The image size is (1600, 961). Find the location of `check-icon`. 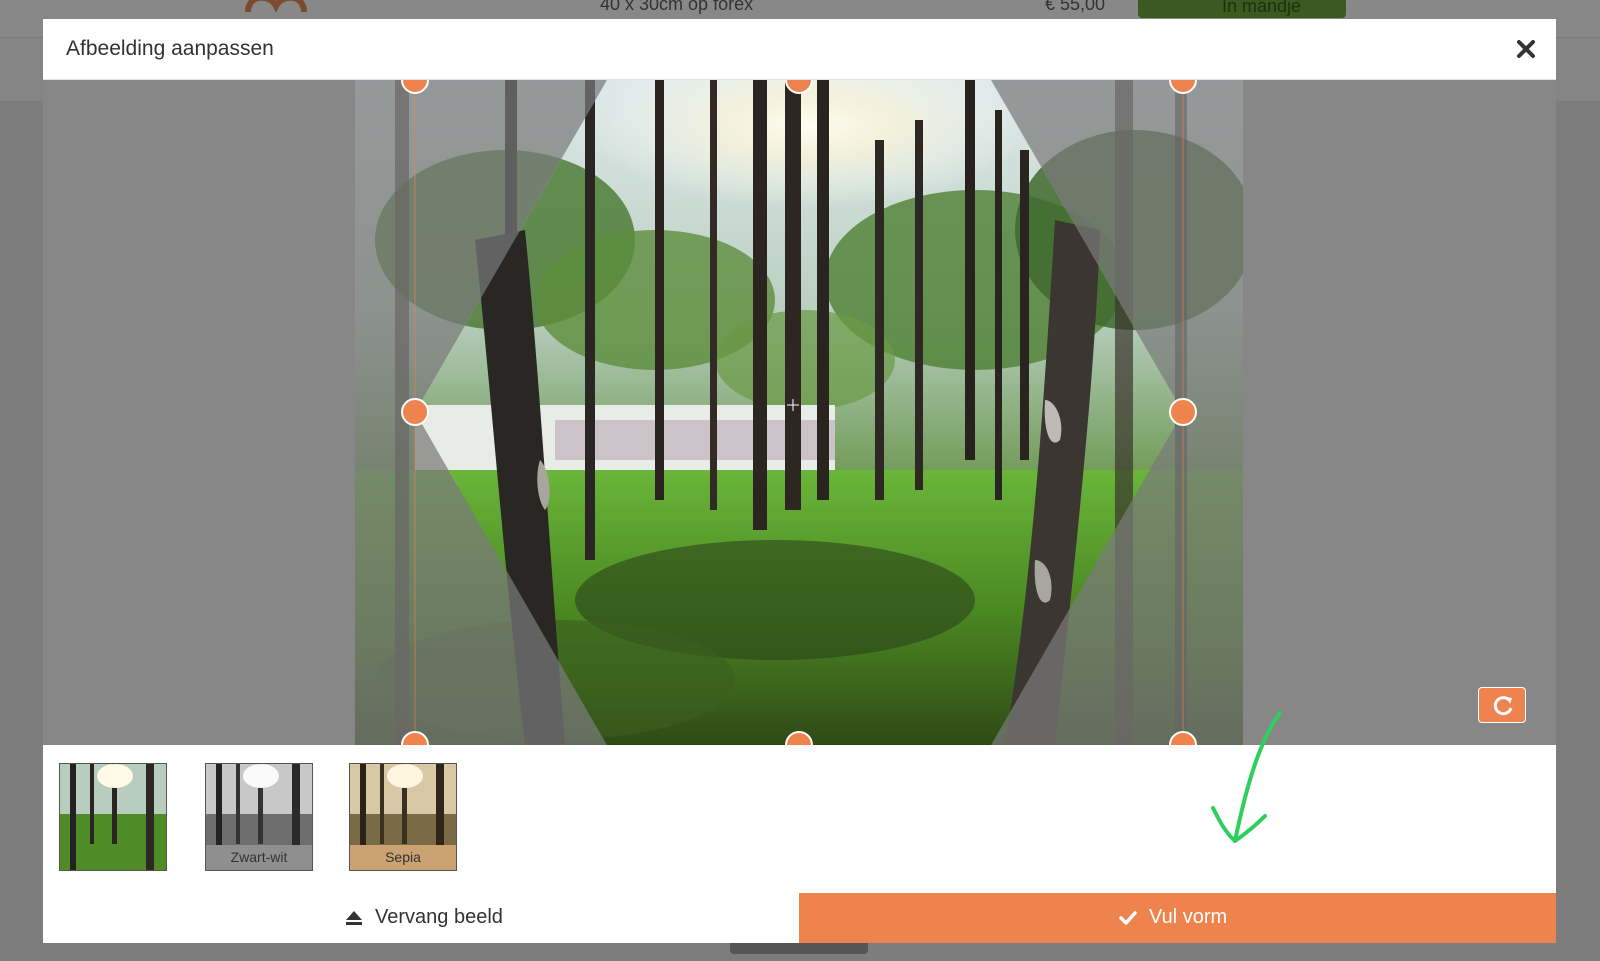

check-icon is located at coordinates (1128, 917).